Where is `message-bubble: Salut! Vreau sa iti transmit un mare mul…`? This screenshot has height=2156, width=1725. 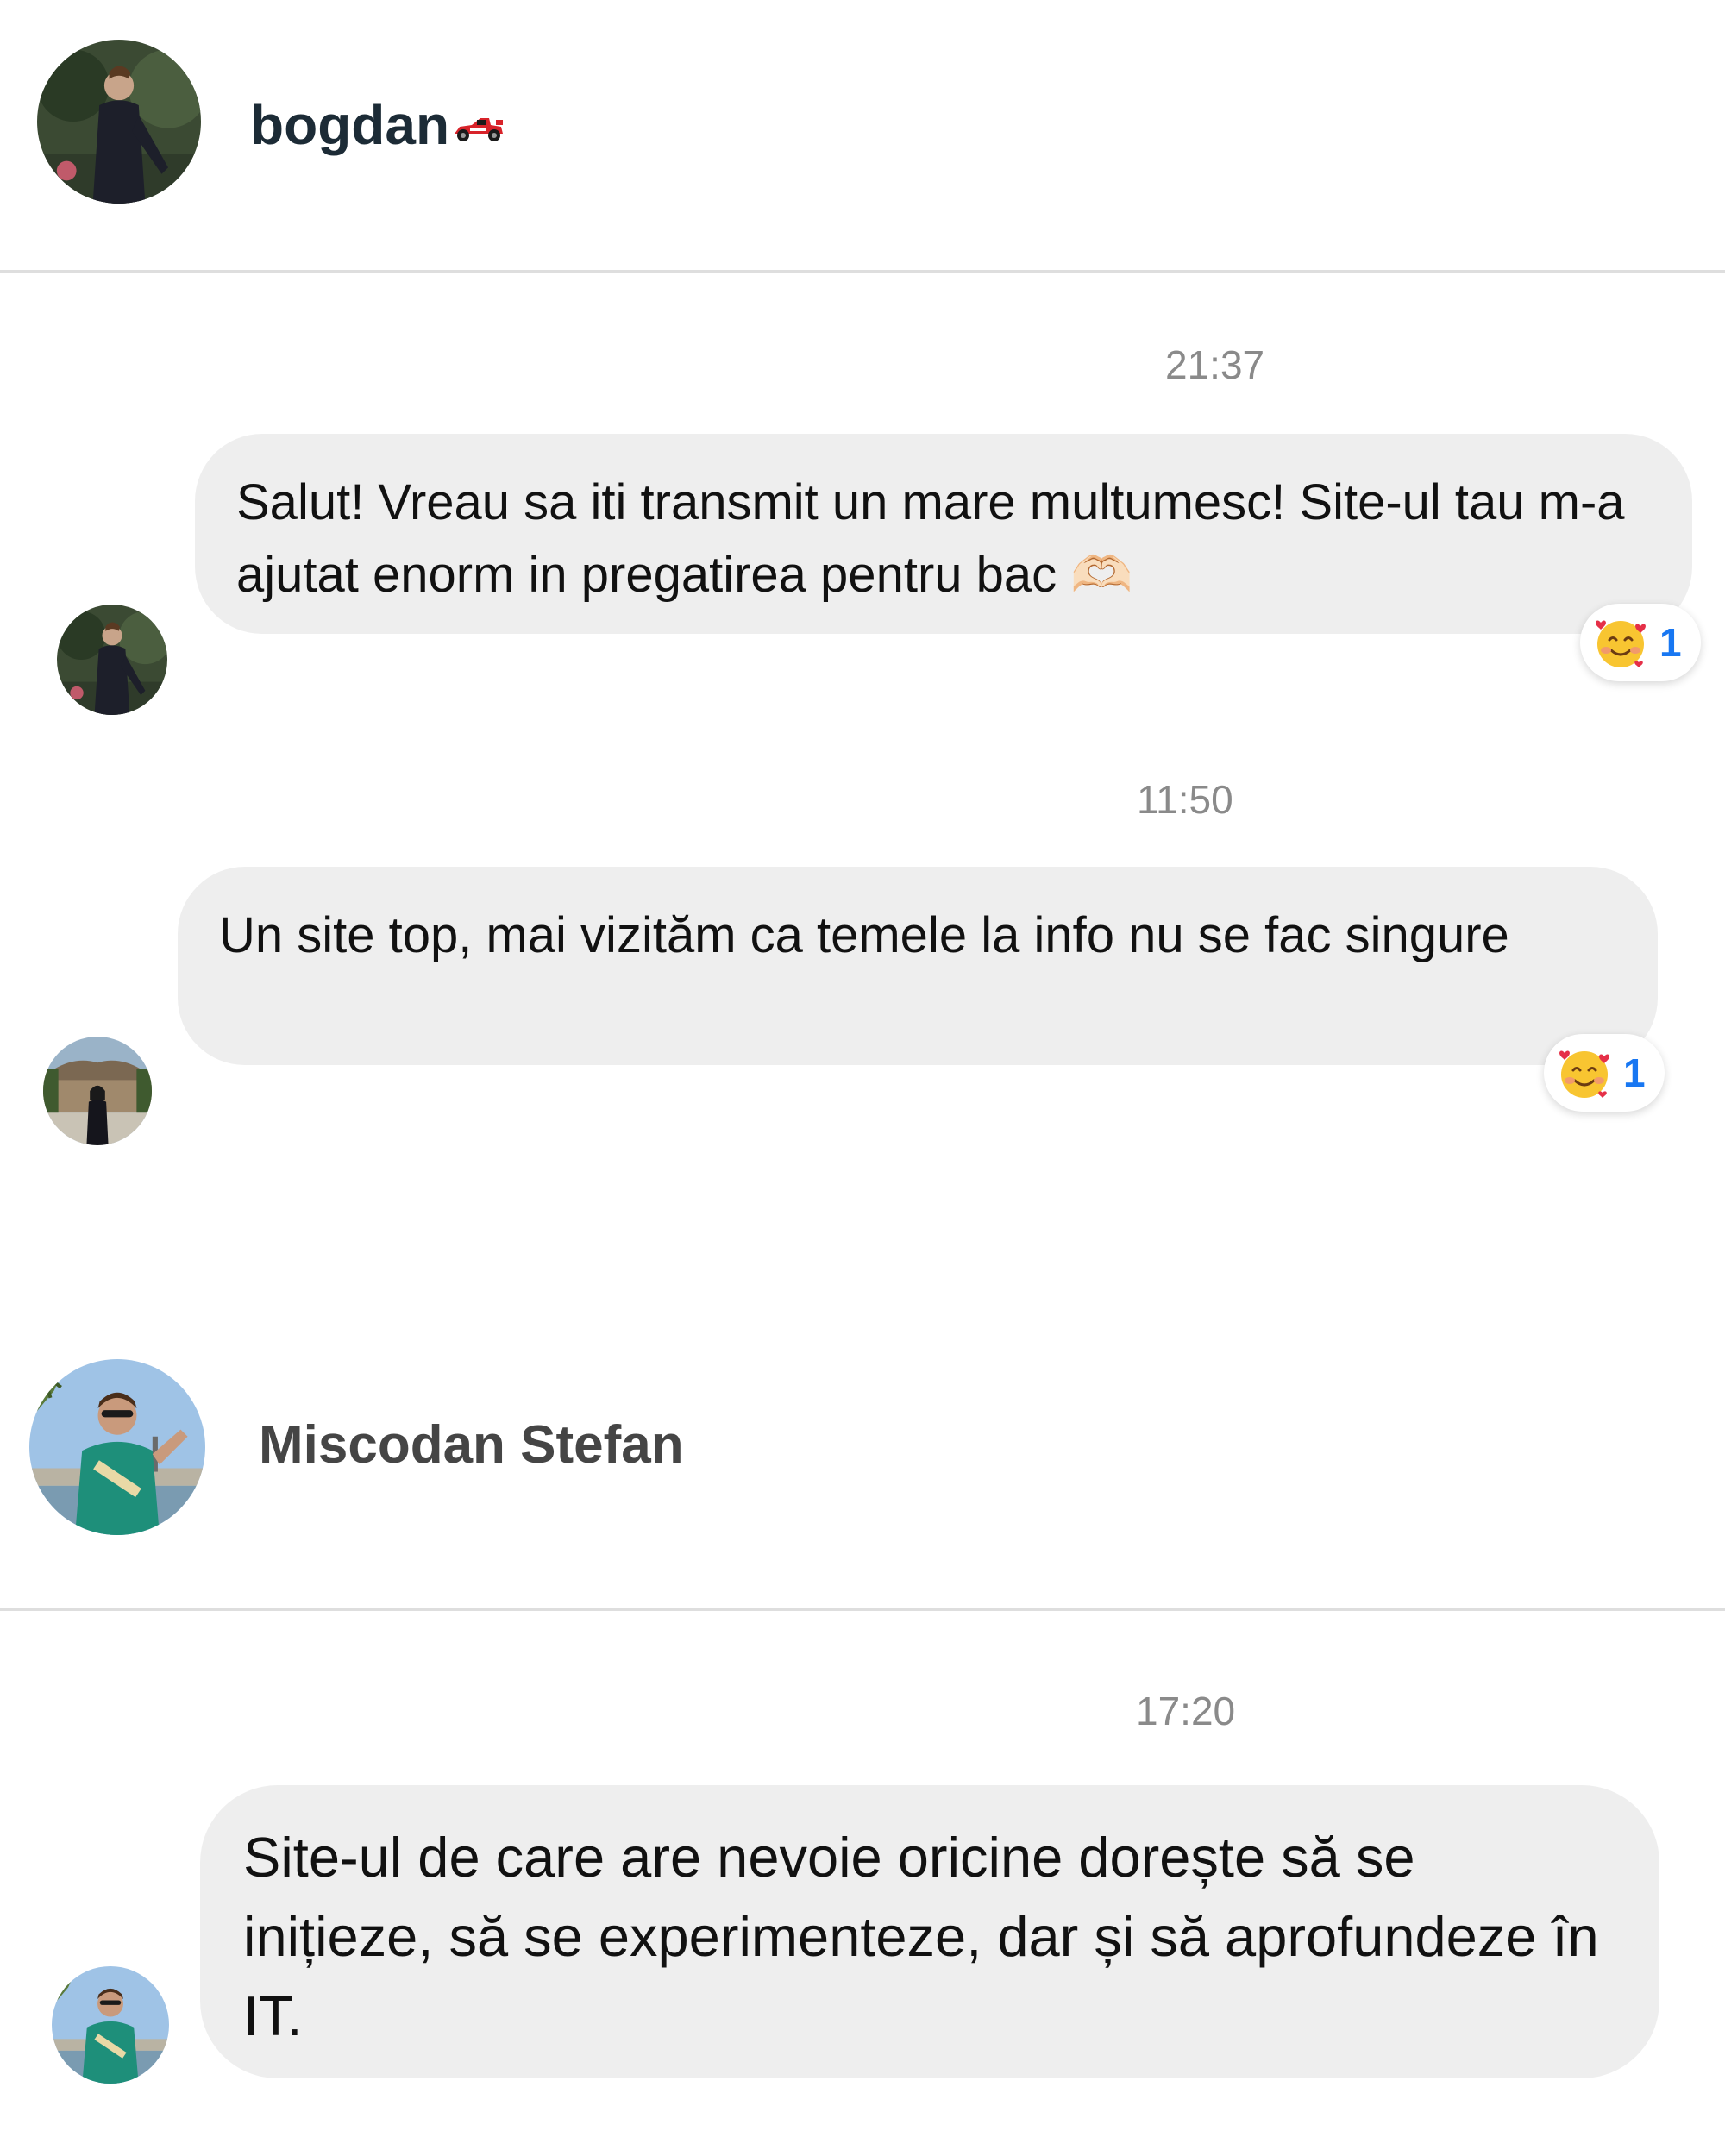 message-bubble: Salut! Vreau sa iti transmit un mare mul… is located at coordinates (944, 534).